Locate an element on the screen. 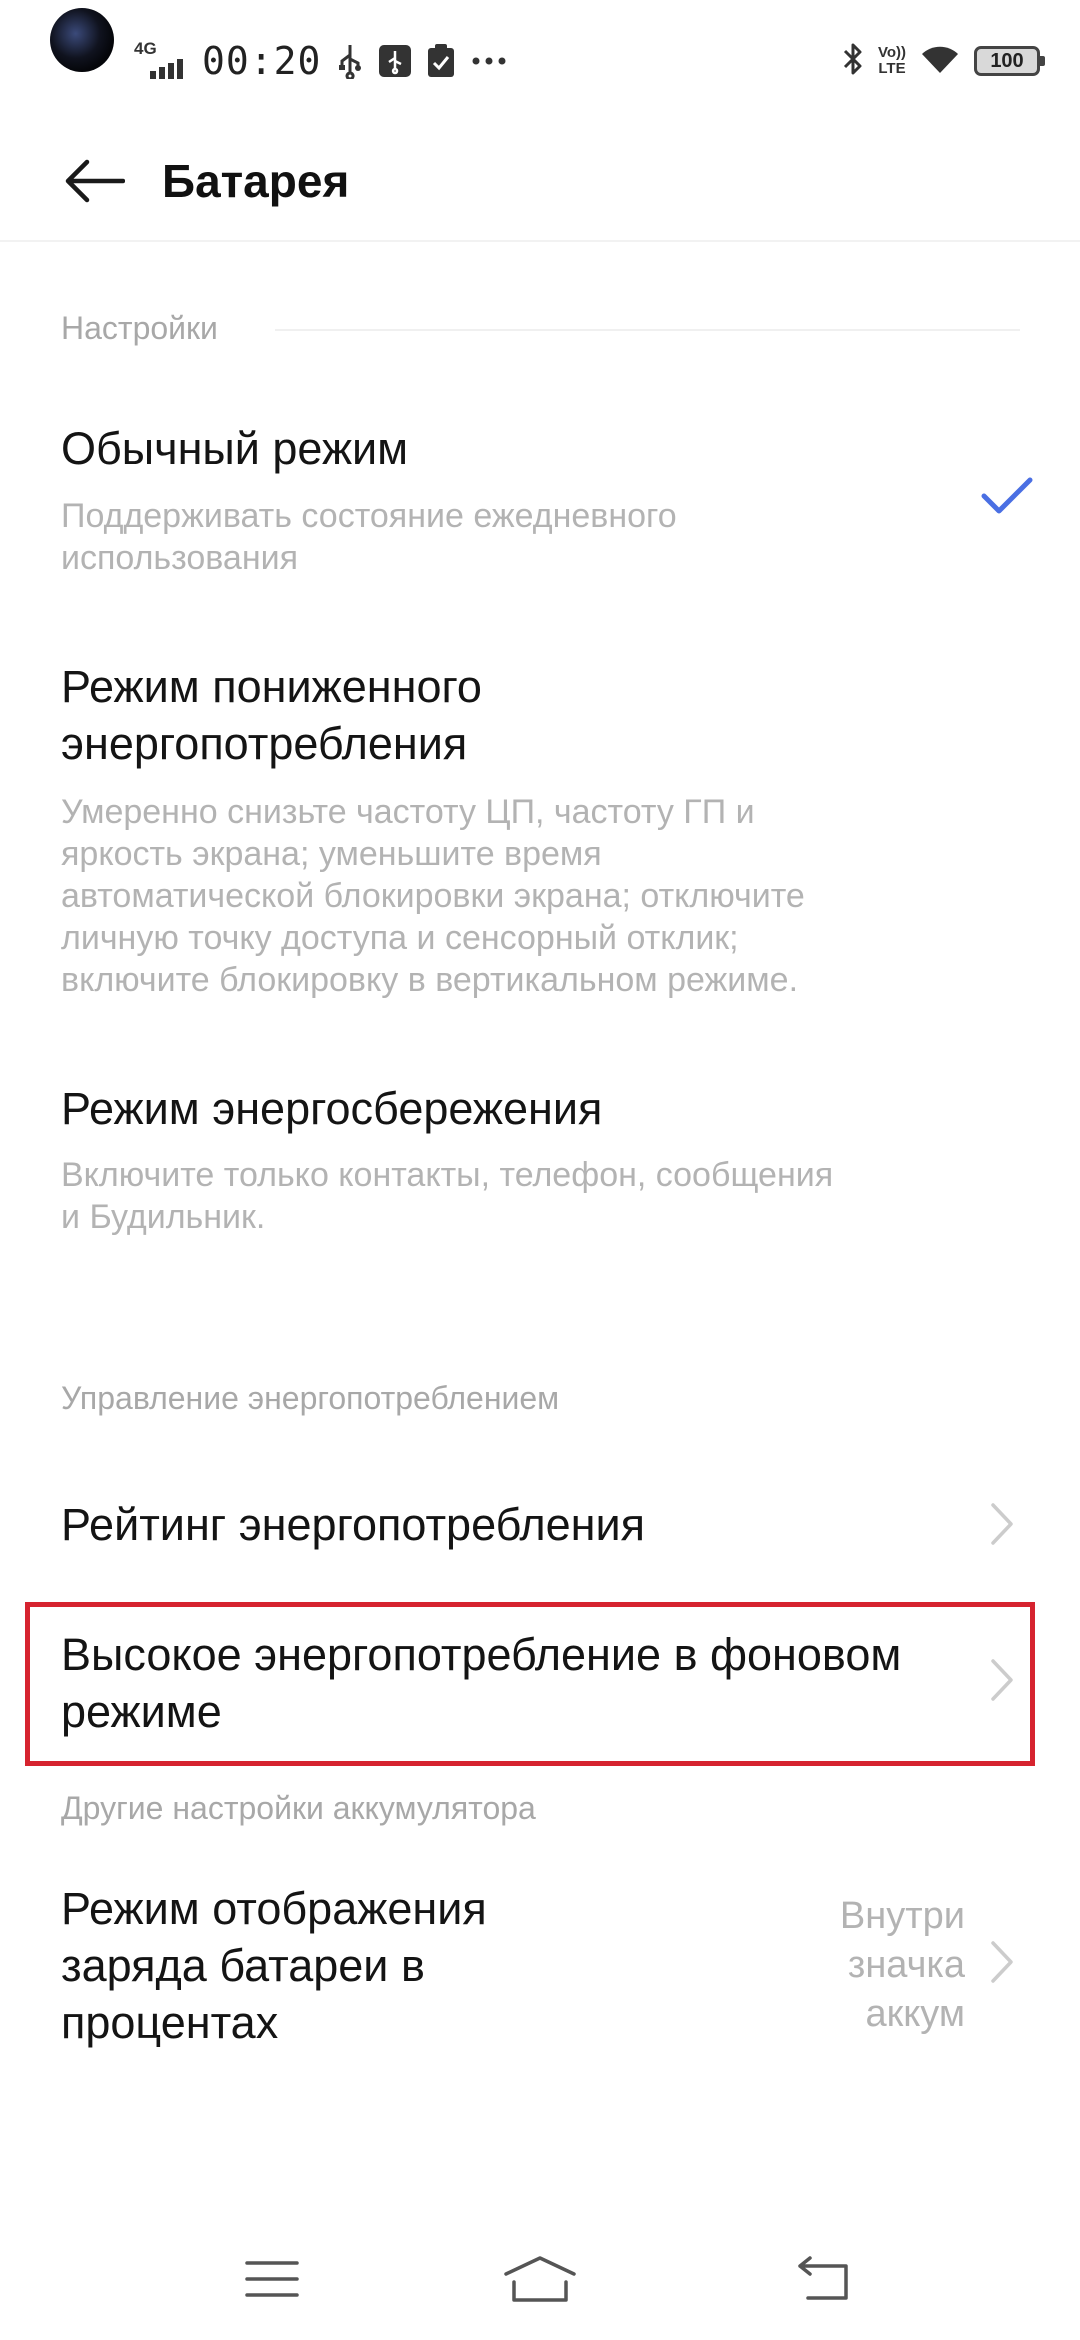  back-nav-button is located at coordinates (824, 2279).